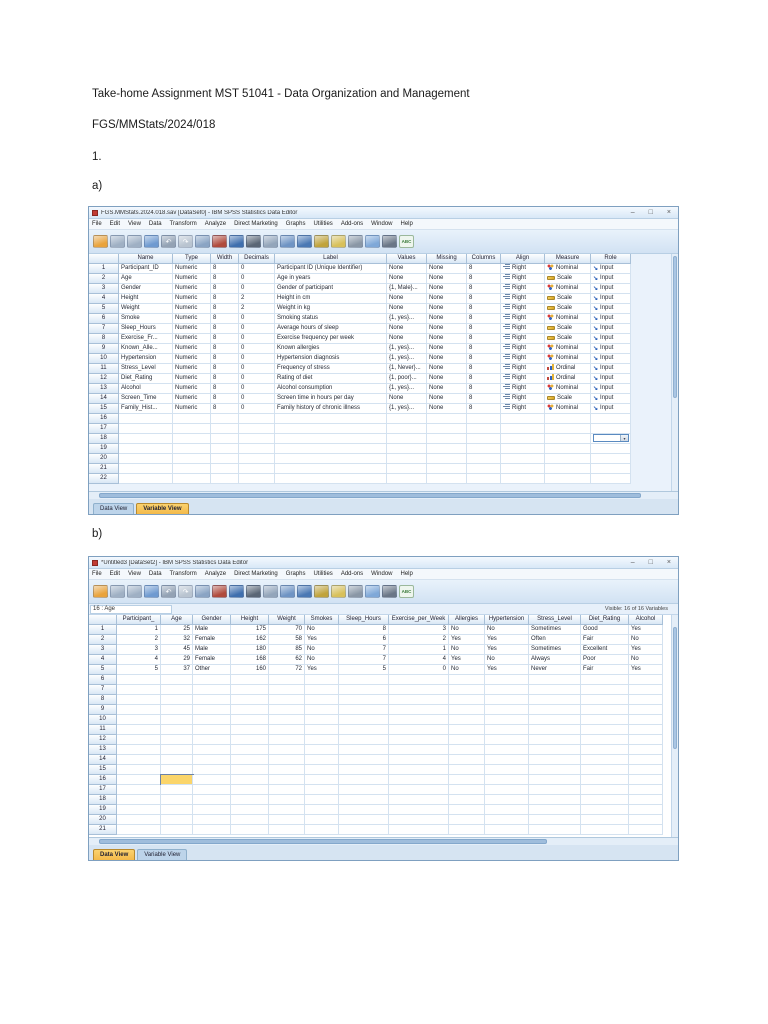 The width and height of the screenshot is (768, 1024). I want to click on cell: Hypertension diagnosis, so click(331, 359).